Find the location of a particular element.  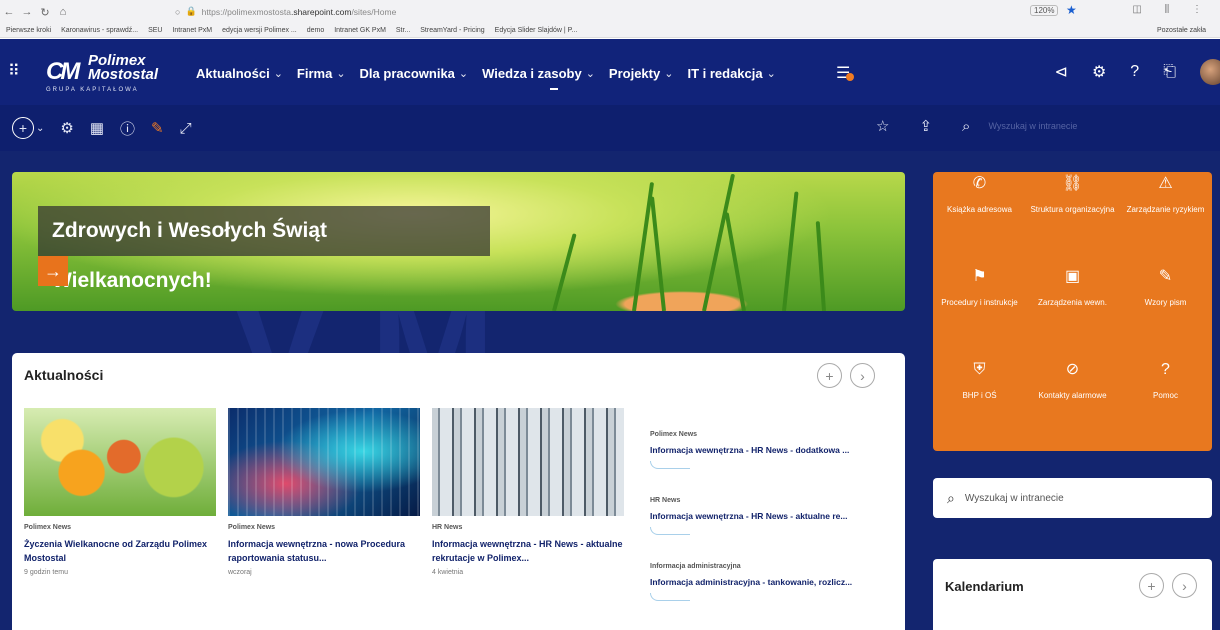

info-icon: ⓘ is located at coordinates (127, 128).